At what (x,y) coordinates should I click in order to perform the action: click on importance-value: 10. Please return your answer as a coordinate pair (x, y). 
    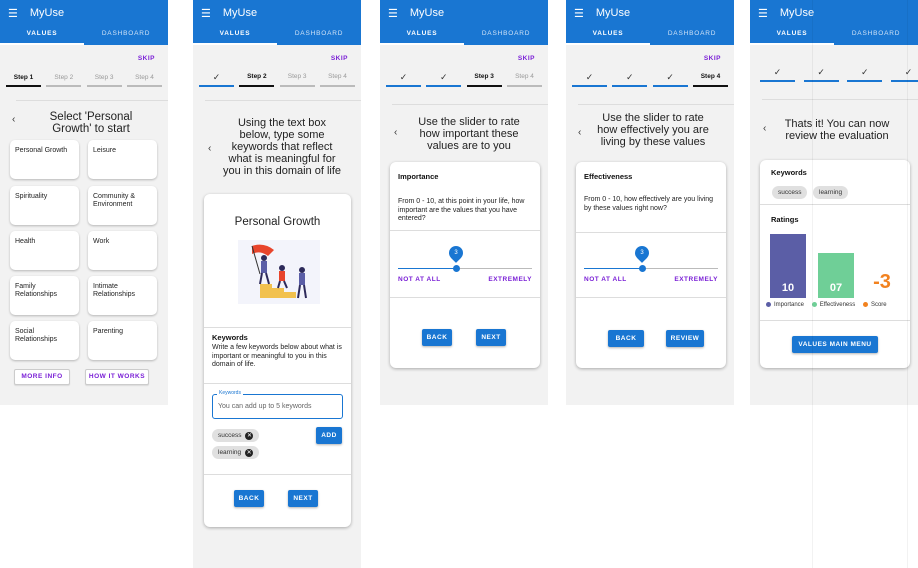
    Looking at the image, I should click on (788, 288).